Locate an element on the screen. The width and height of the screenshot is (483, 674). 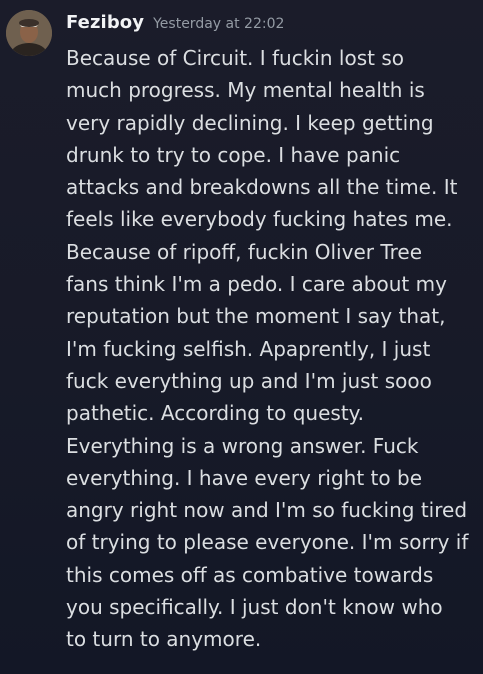
message-line: attacks and breakdowns all the time. It is located at coordinates (262, 187).